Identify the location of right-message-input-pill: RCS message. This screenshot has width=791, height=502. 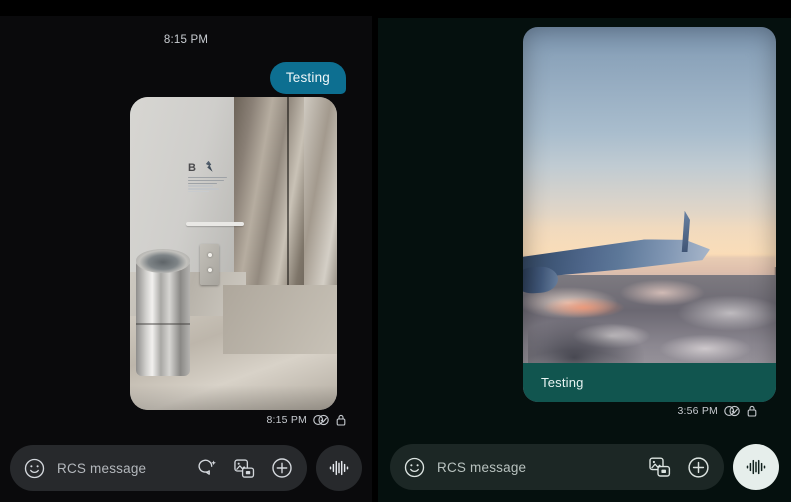
(557, 467).